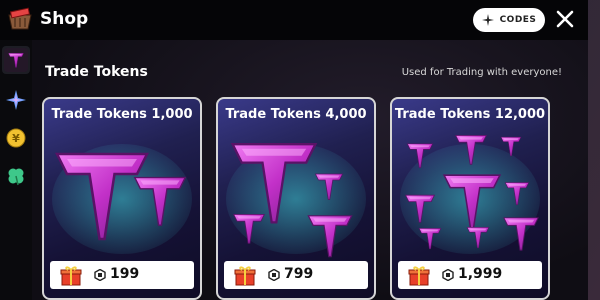 This screenshot has width=600, height=300. I want to click on category-sidebar: ¥, so click(16, 170).